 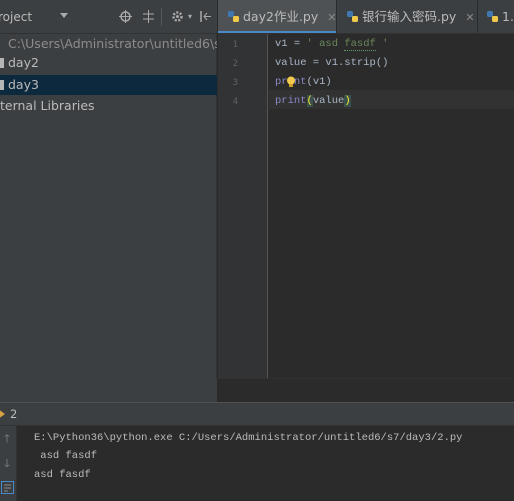 I want to click on tree-item-day2: day2, so click(x=108, y=63).